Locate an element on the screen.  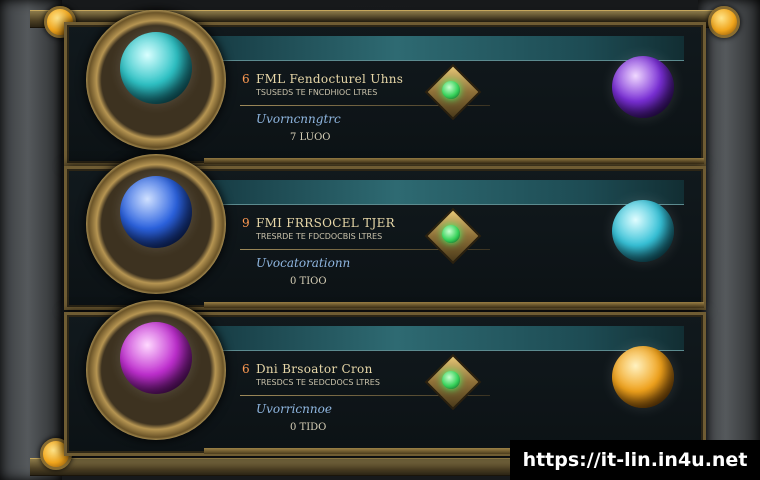
item-count: 0 TIOO is located at coordinates (308, 281).